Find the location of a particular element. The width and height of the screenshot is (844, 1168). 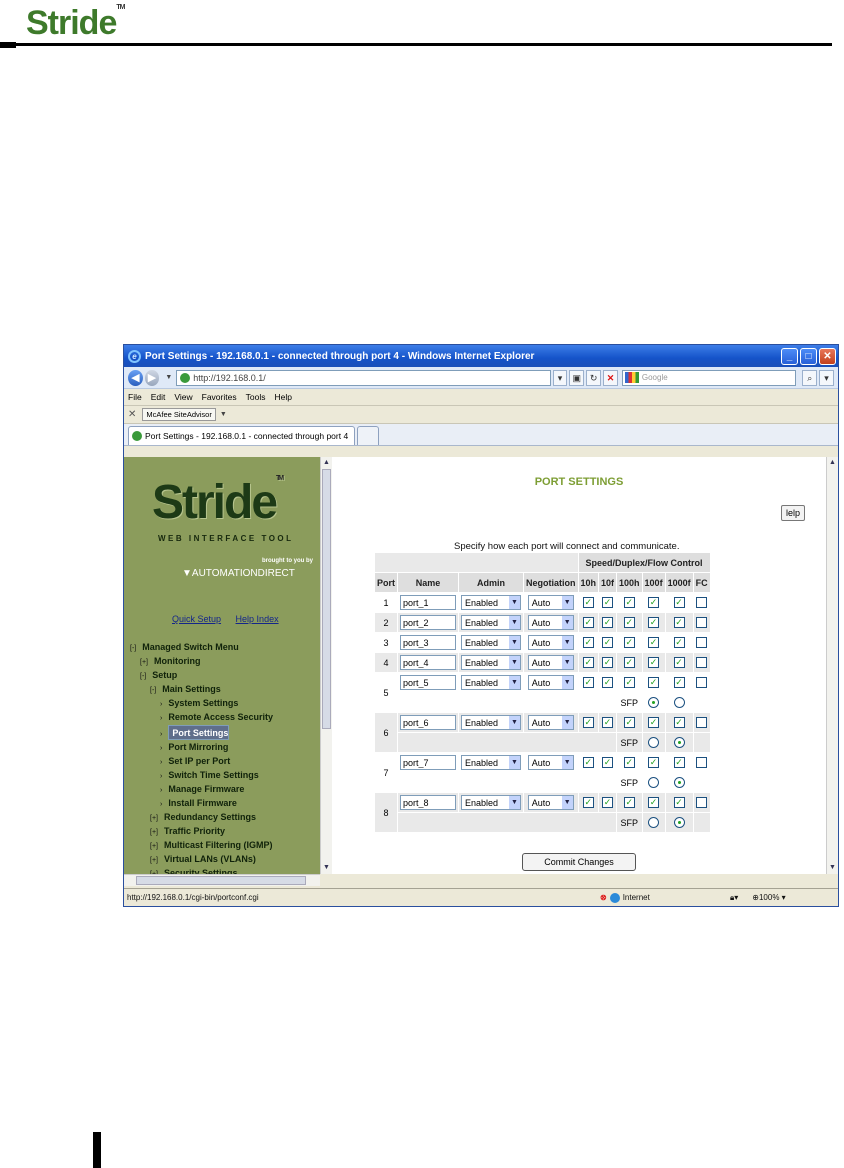

menu-view: View is located at coordinates (183, 397).